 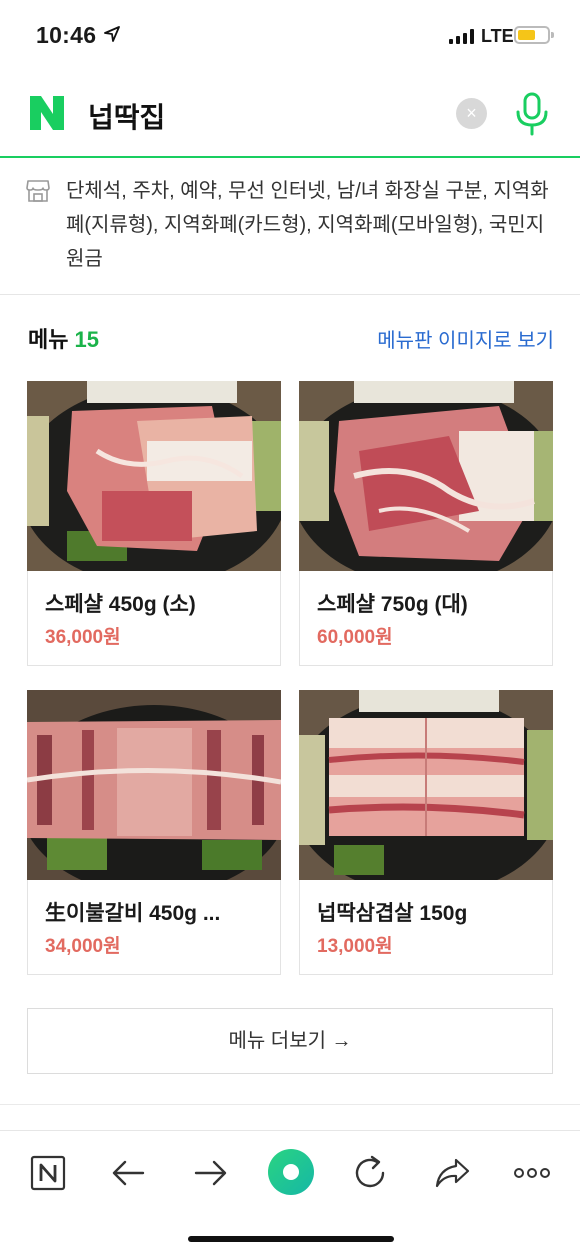 What do you see at coordinates (210, 1173) in the screenshot?
I see `forward-arrow-icon` at bounding box center [210, 1173].